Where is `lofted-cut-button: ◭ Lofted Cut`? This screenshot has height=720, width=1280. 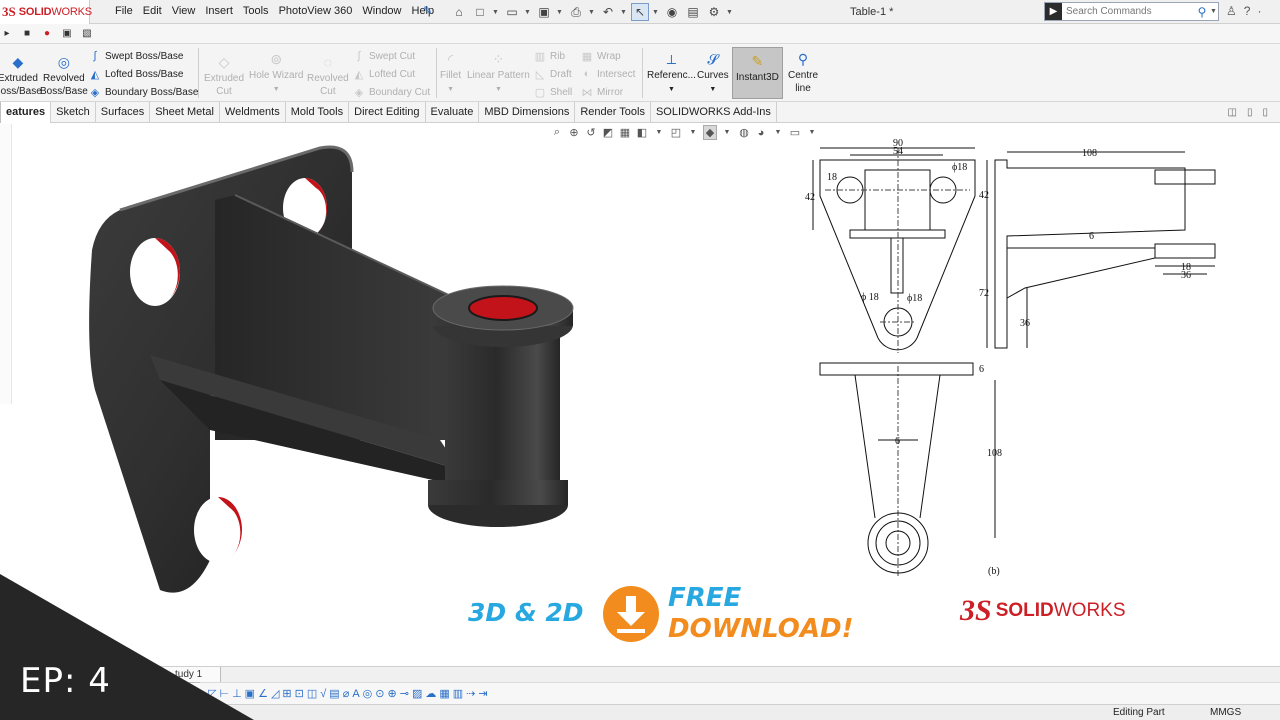
lofted-cut-button: ◭ Lofted Cut is located at coordinates (383, 74).